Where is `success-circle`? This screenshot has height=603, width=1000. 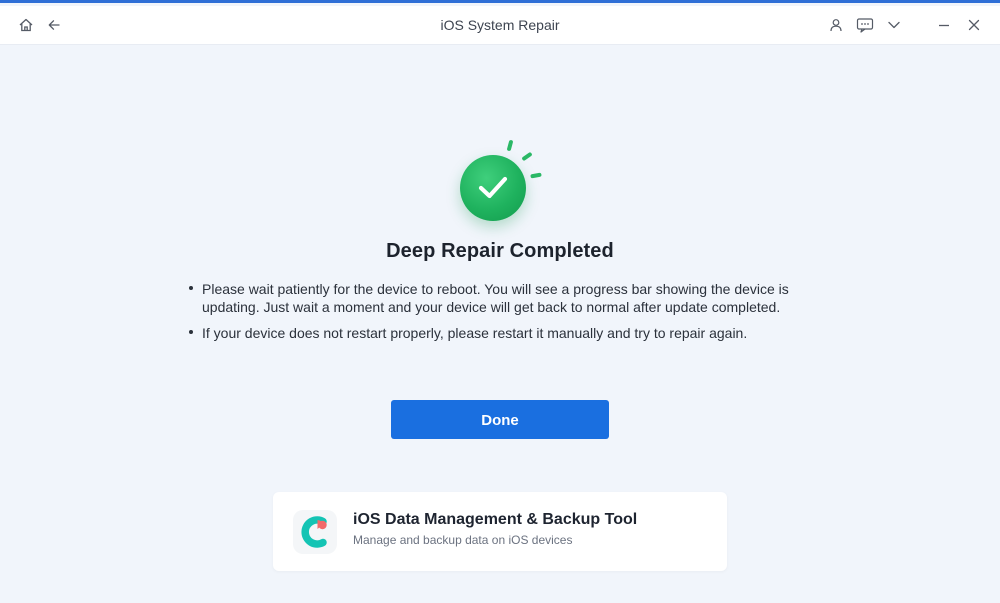
success-circle is located at coordinates (493, 188).